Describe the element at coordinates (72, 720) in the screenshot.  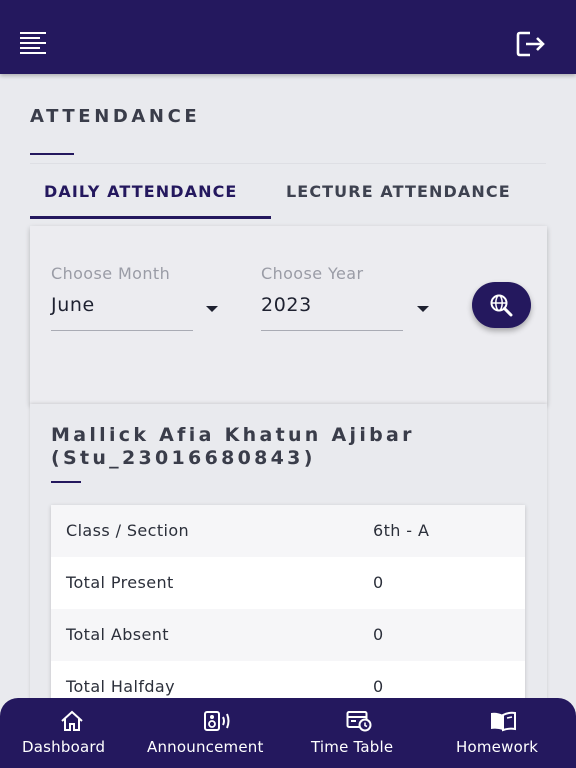
I see `home-icon` at that location.